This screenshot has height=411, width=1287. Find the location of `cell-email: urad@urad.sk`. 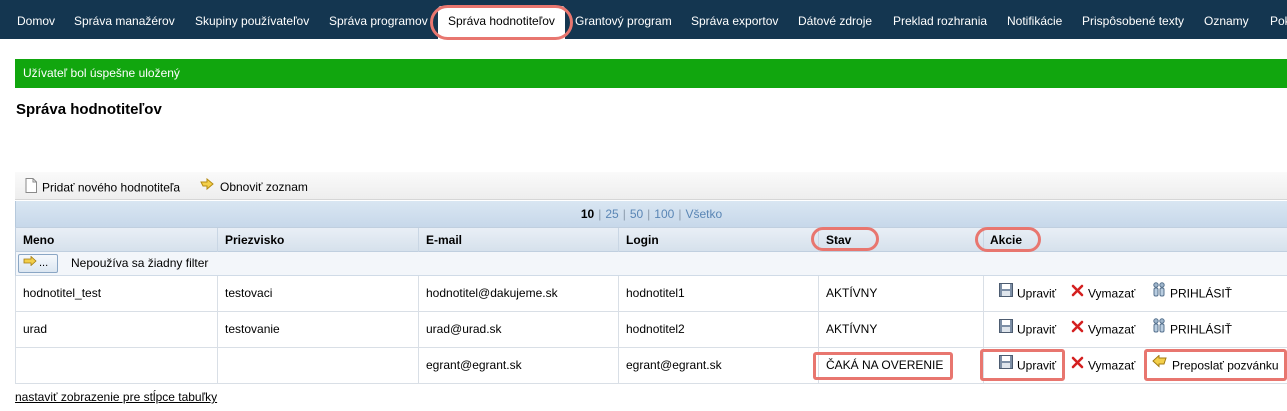

cell-email: urad@urad.sk is located at coordinates (519, 329).